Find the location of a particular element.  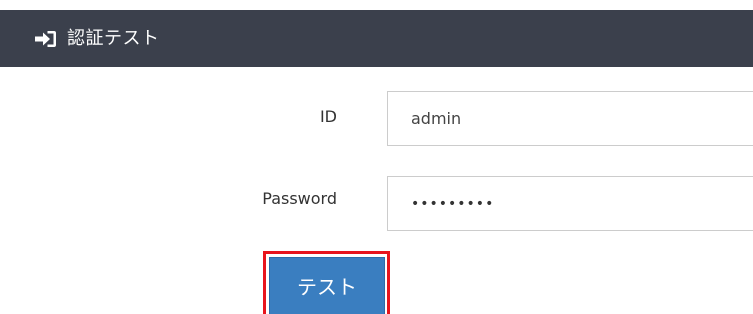

id-input-value: admin is located at coordinates (436, 118).